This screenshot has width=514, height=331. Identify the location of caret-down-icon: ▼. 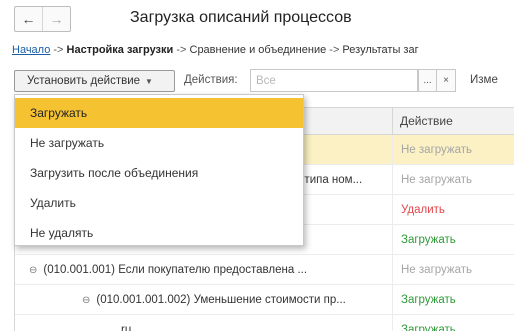
(149, 81).